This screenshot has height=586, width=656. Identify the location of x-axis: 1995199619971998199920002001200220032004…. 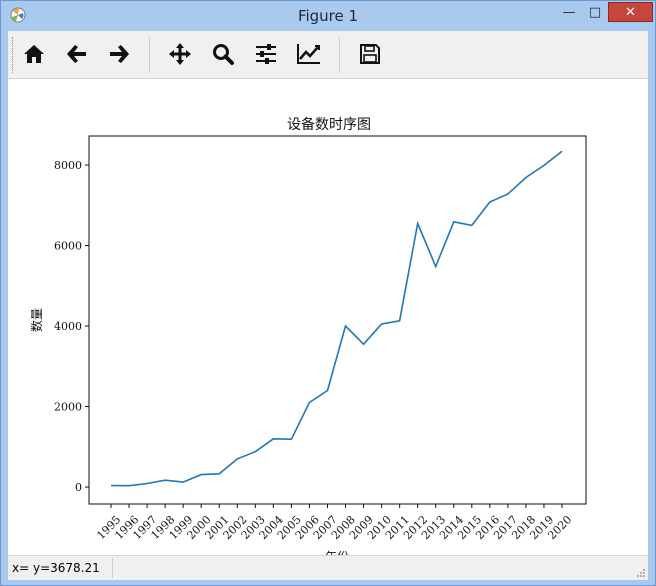
(334, 523).